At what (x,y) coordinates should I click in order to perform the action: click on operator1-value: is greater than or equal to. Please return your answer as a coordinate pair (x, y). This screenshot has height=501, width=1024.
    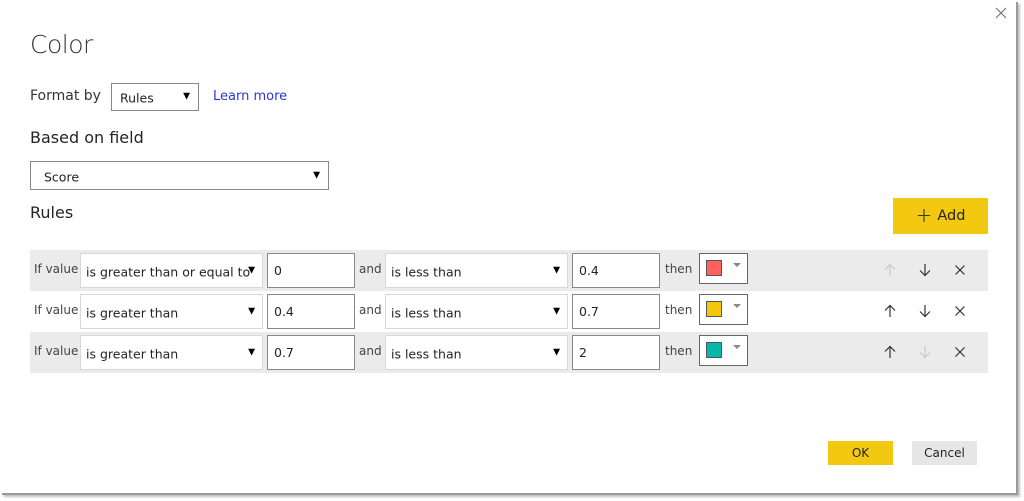
    Looking at the image, I should click on (168, 271).